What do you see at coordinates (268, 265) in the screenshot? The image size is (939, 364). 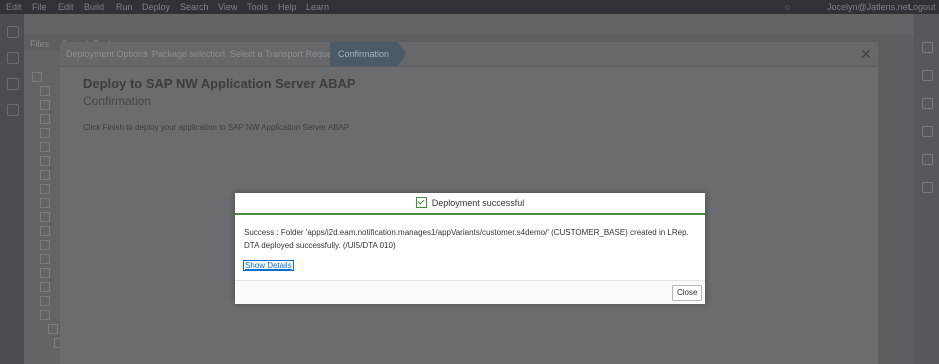 I see `show-details-link: Show Details` at bounding box center [268, 265].